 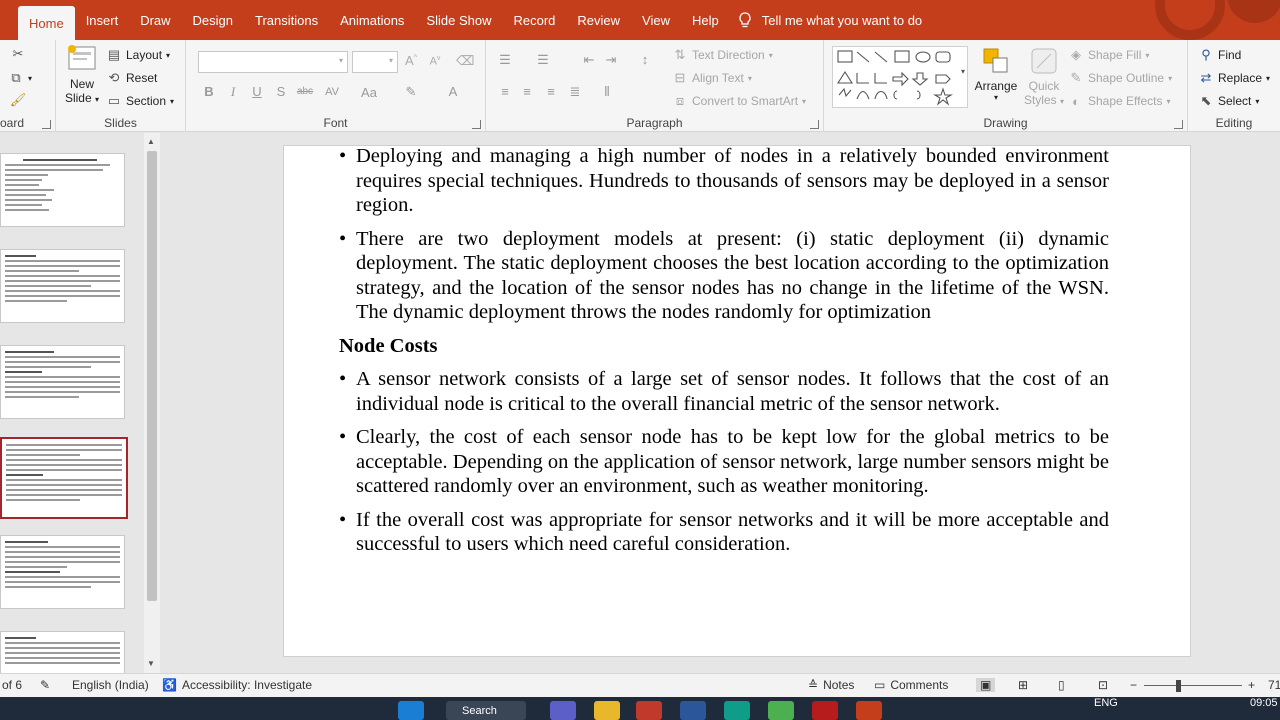 What do you see at coordinates (435, 61) in the screenshot?
I see `decrease-font-button: Av` at bounding box center [435, 61].